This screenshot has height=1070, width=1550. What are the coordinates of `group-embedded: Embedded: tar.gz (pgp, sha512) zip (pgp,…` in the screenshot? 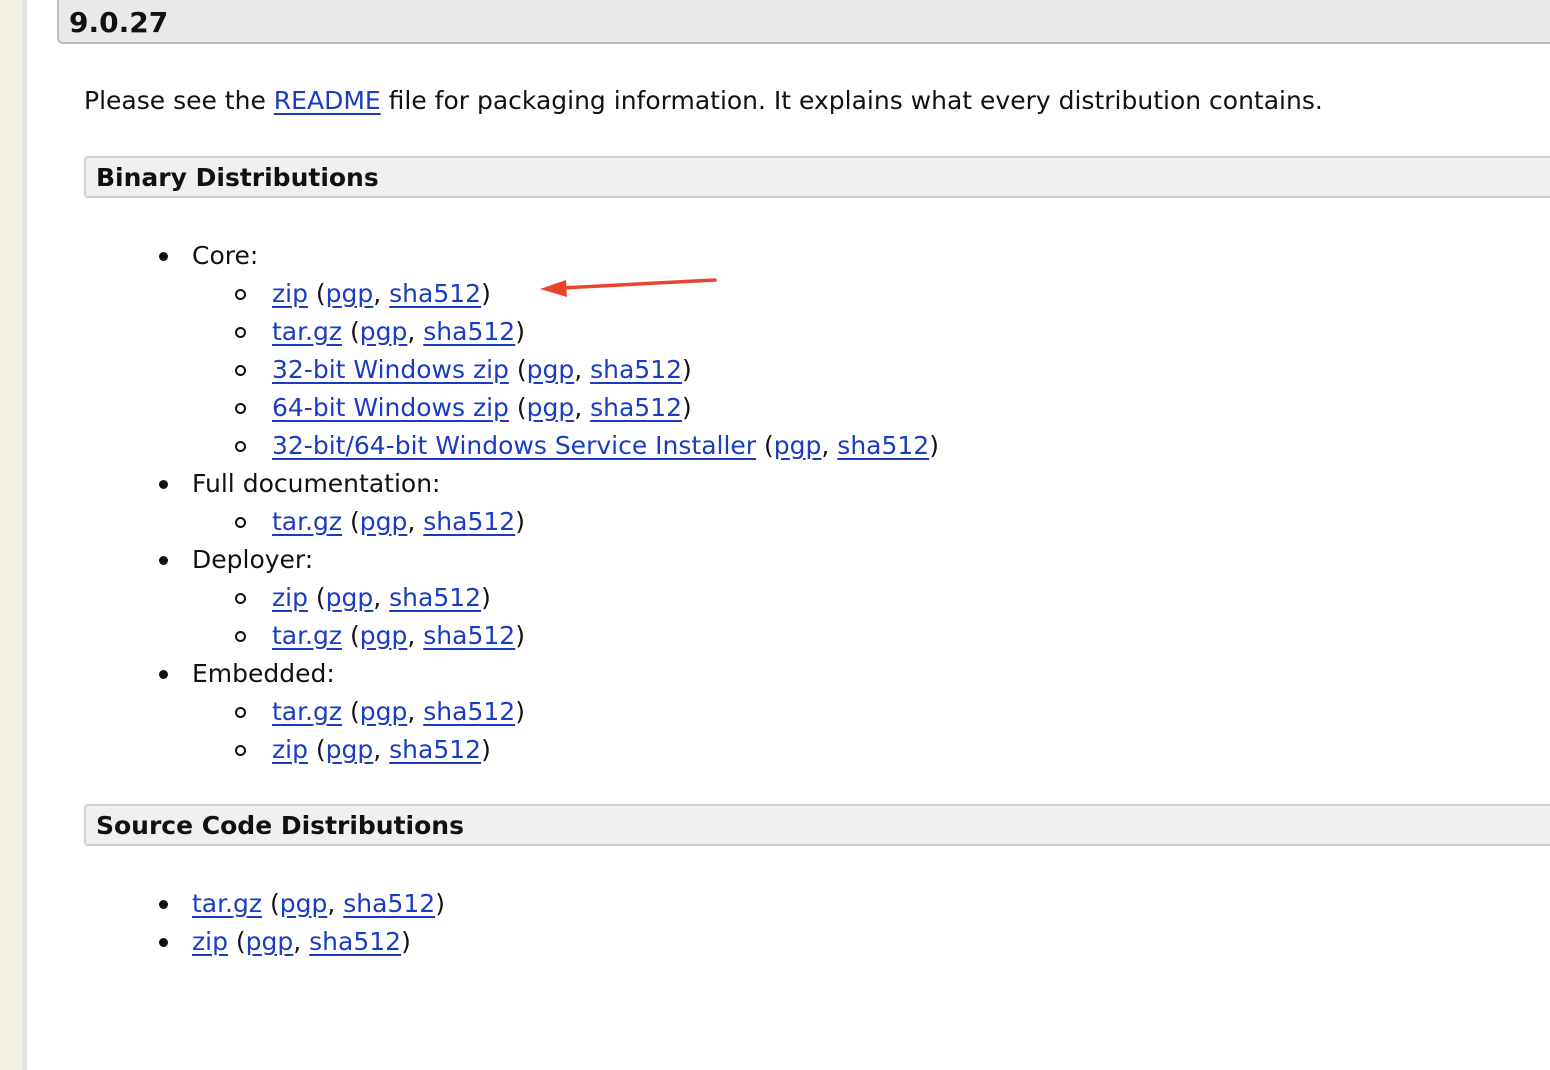 It's located at (483, 712).